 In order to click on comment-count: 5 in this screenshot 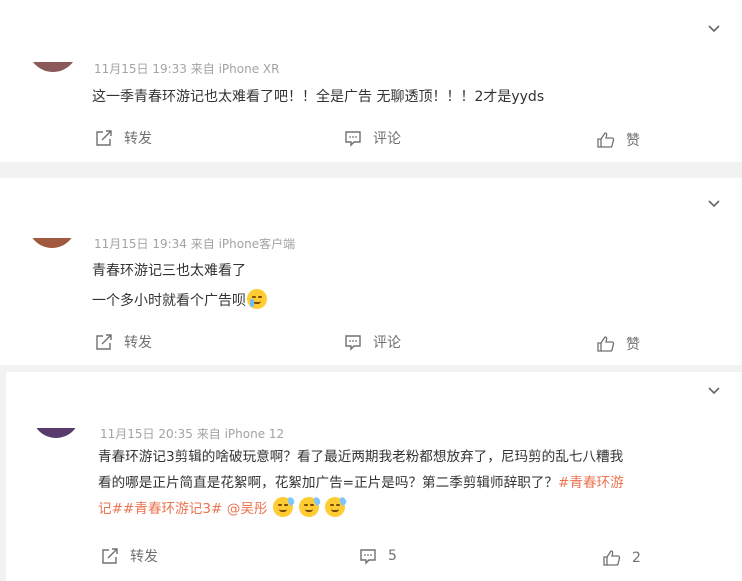, I will do `click(392, 556)`.